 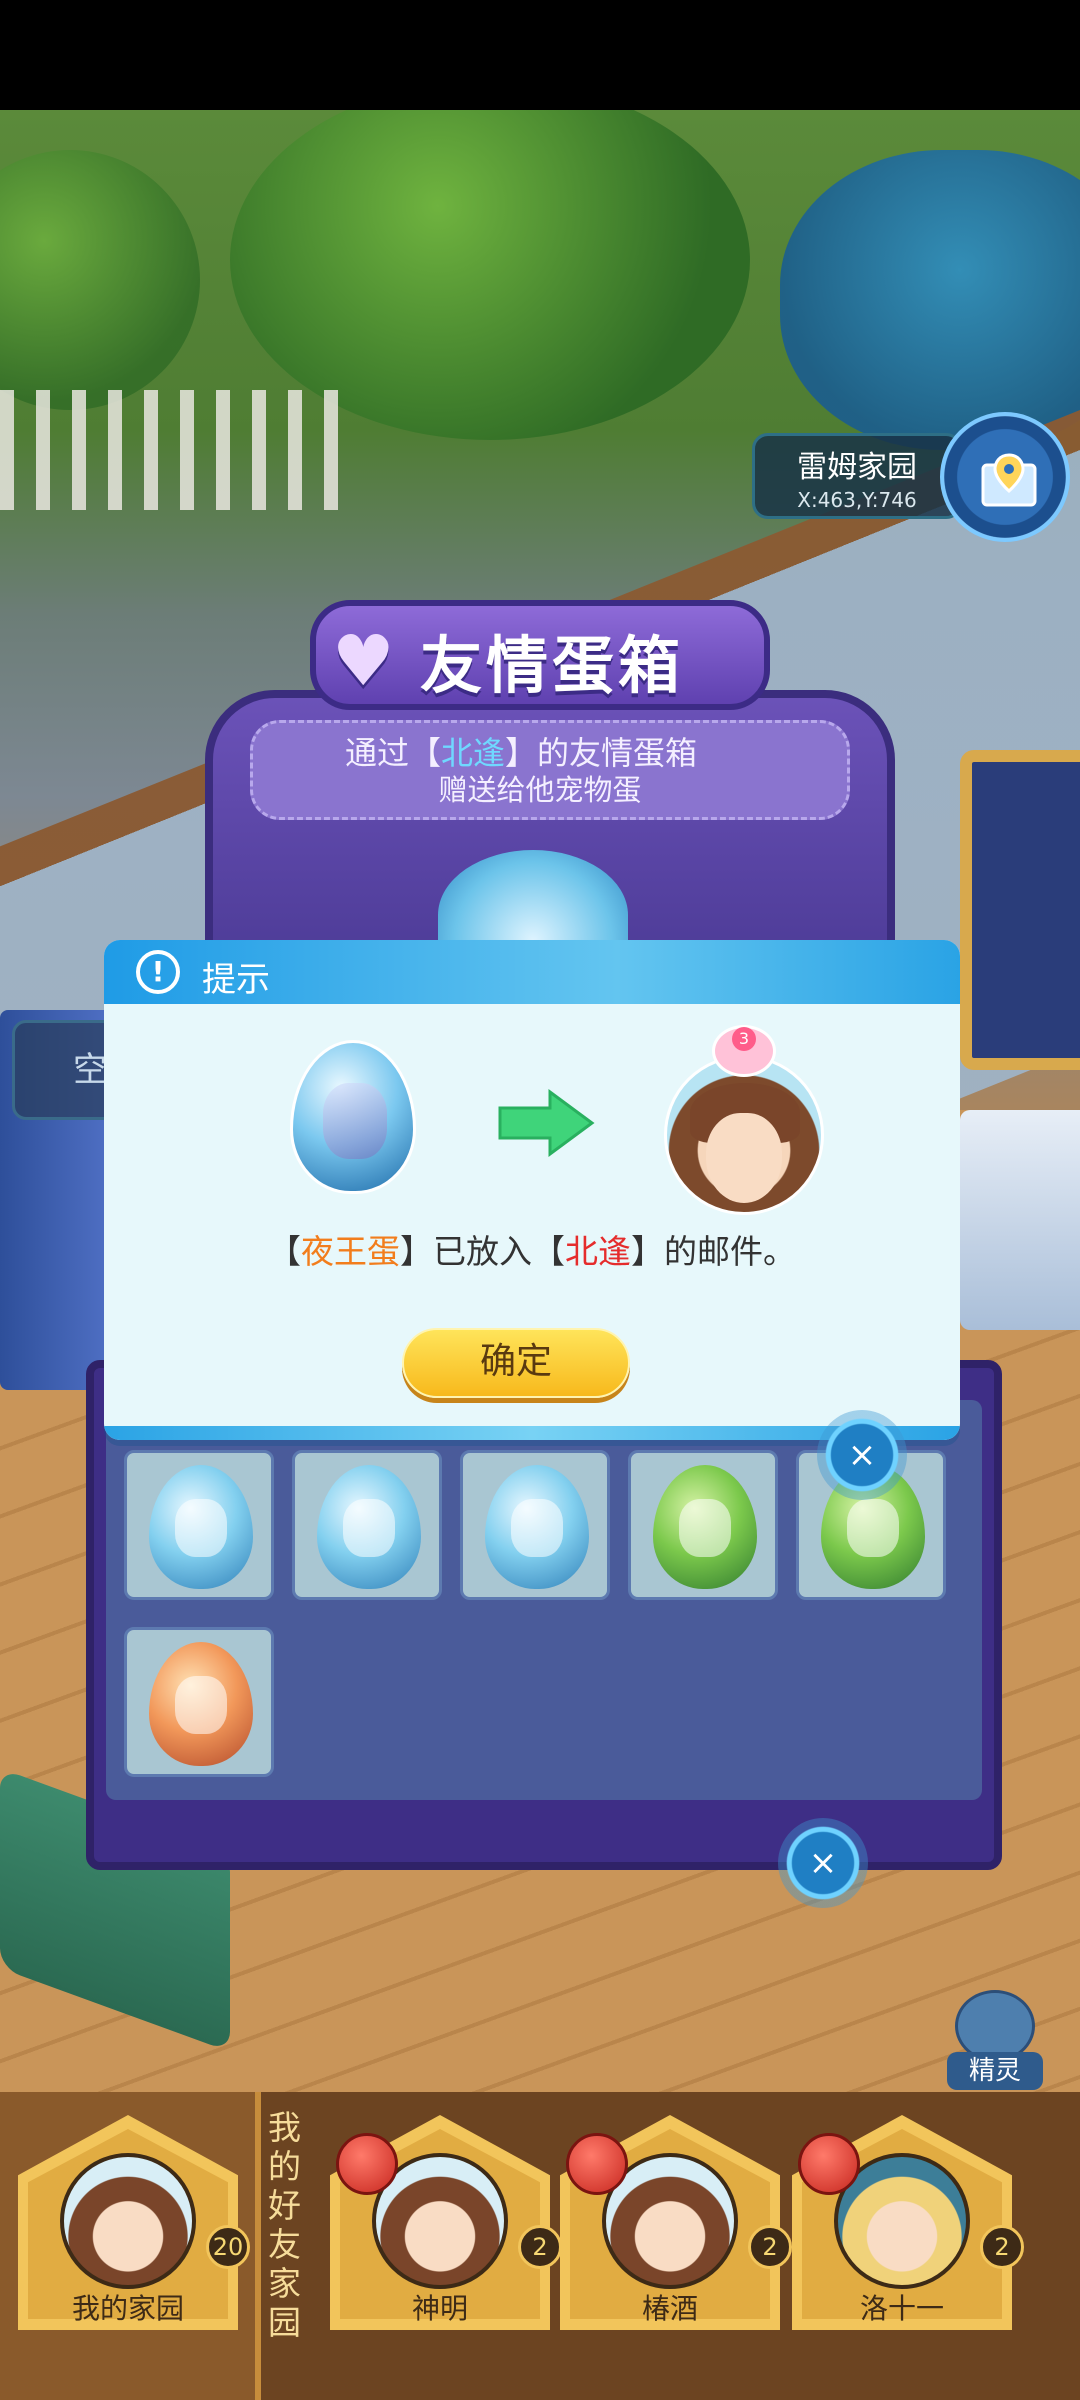 I want to click on friend-home-3: 洛十一 2, so click(x=908, y=2222).